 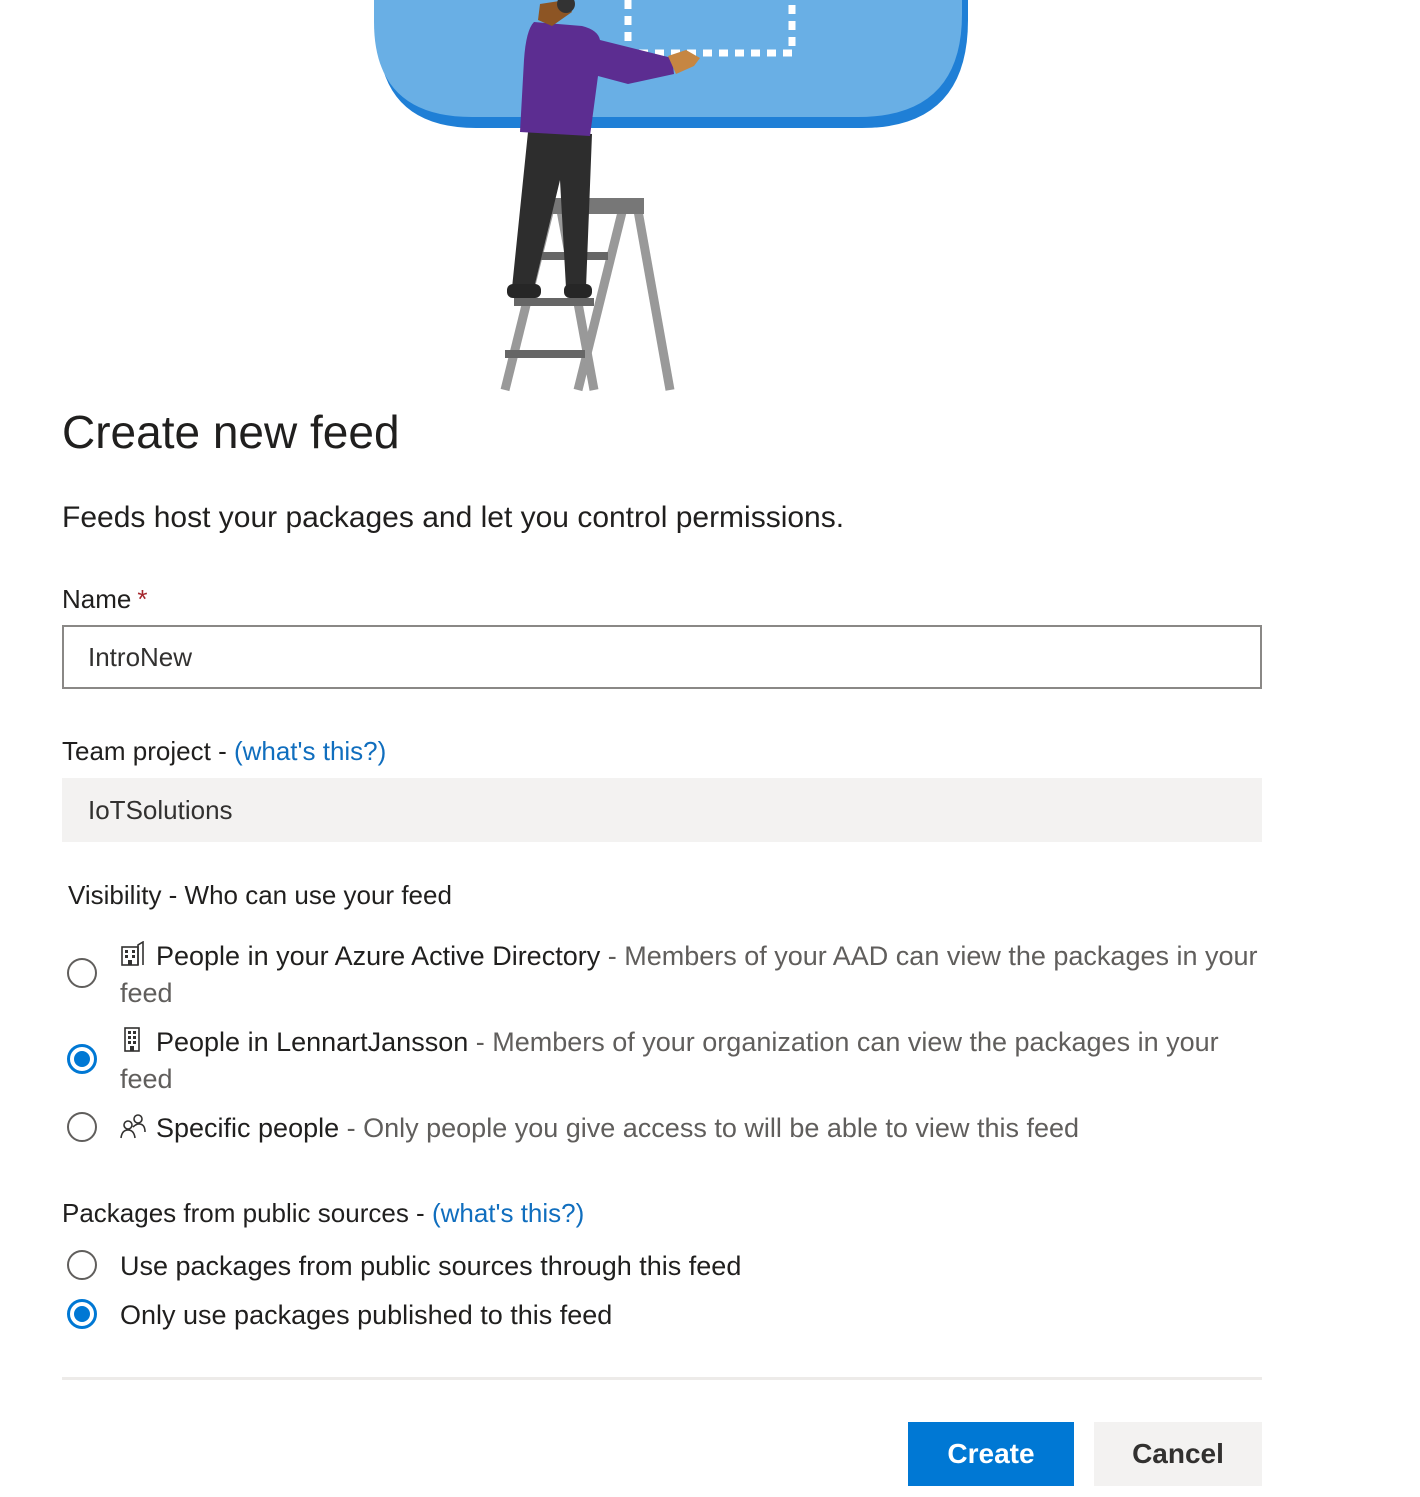 I want to click on team-project-label: Team project - (what's this?), so click(x=224, y=751).